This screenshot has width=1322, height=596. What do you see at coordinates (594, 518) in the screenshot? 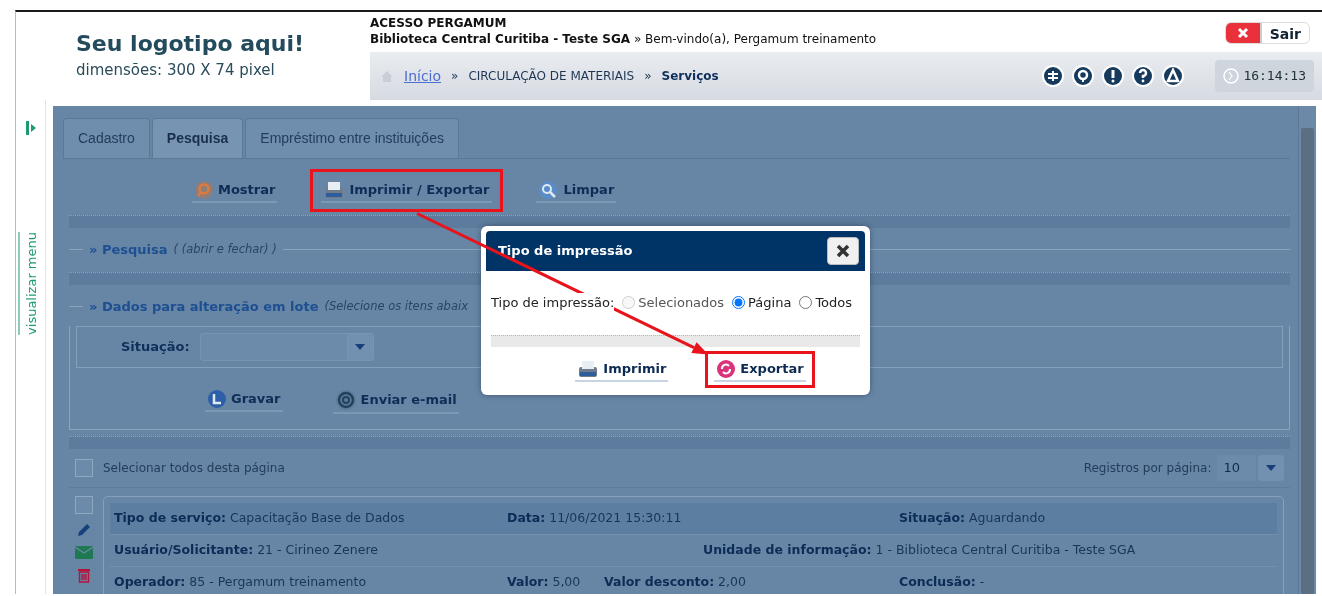
I see `field-text: Data: 11/06/2021 15:30:11` at bounding box center [594, 518].